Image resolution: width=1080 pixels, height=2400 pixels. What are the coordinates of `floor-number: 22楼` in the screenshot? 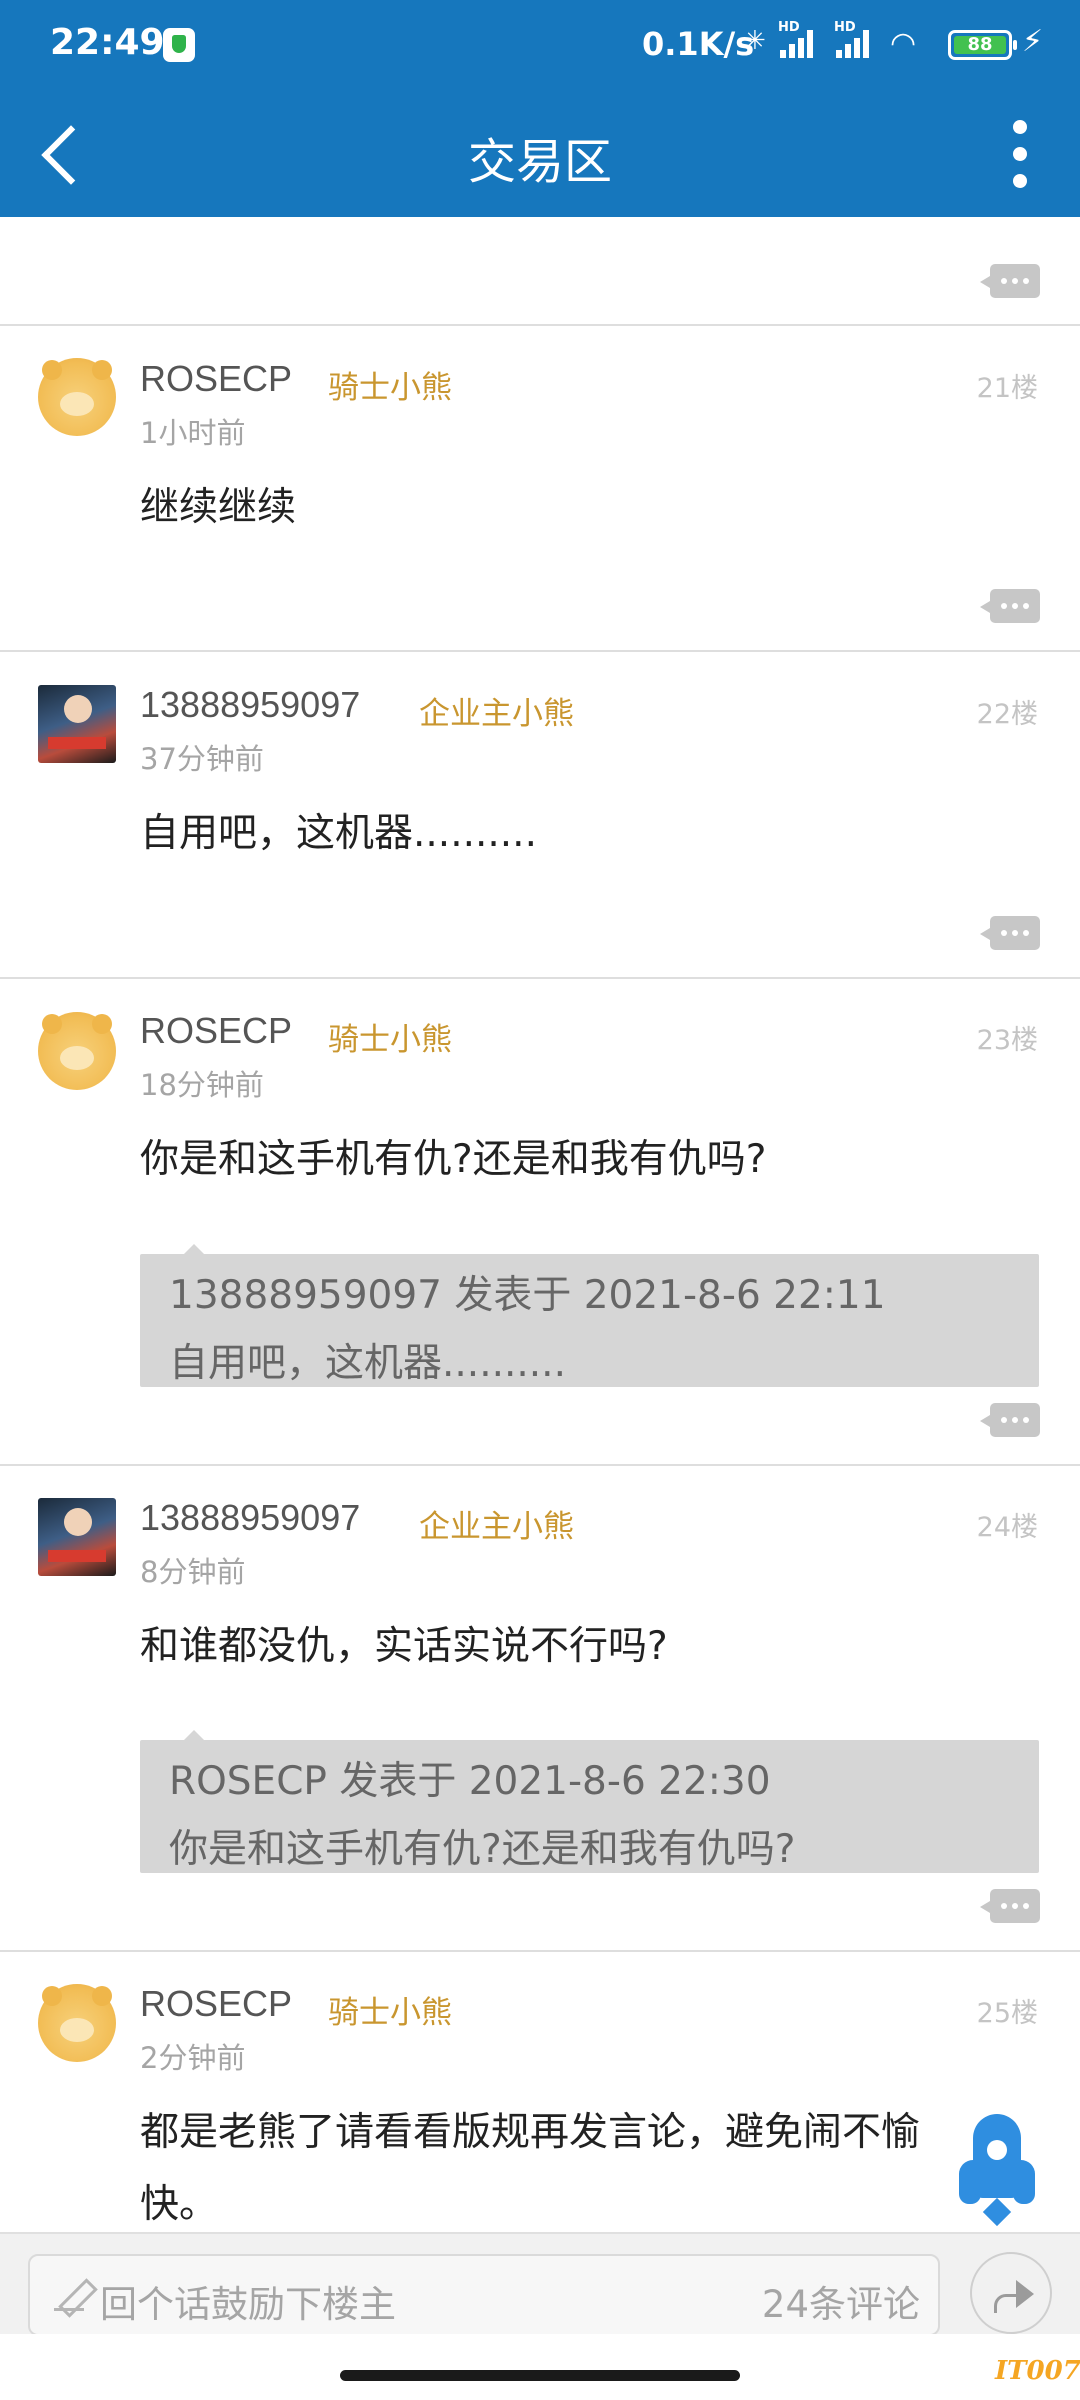 It's located at (1007, 714).